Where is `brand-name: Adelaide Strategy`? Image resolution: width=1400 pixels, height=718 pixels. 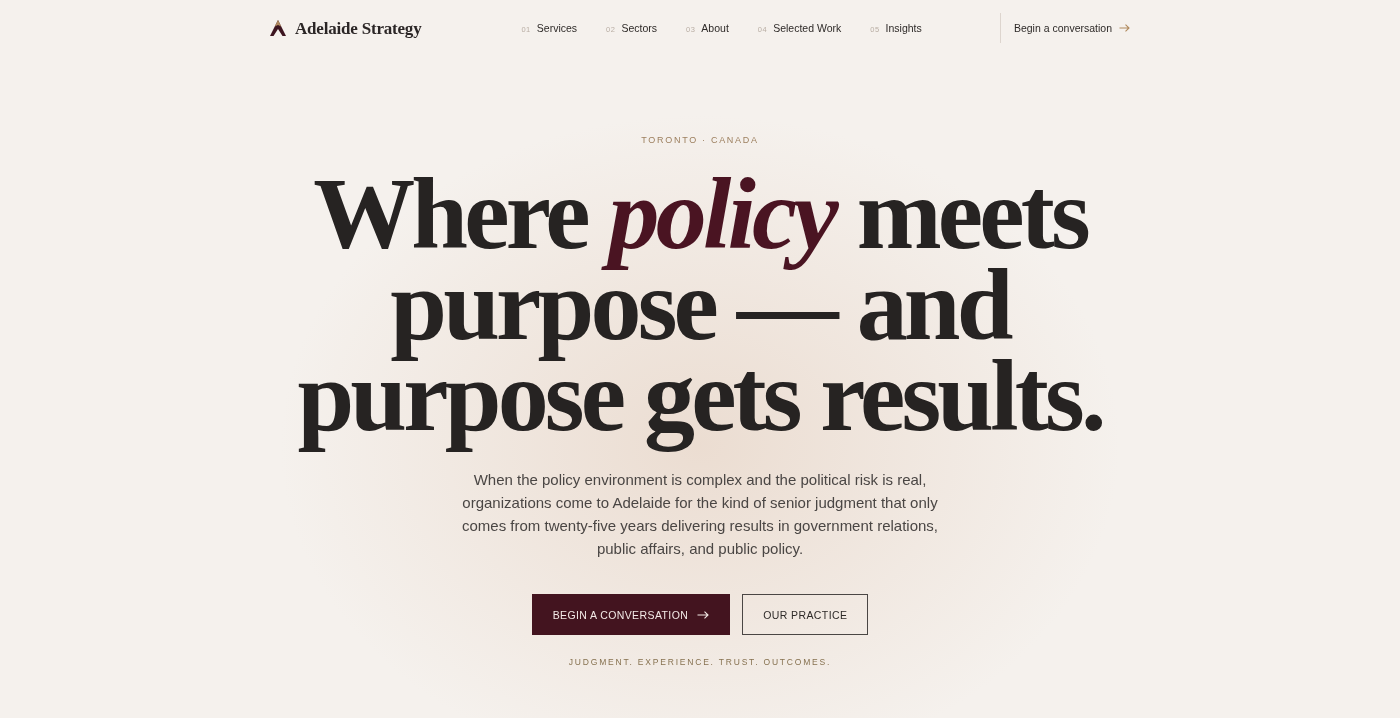 brand-name: Adelaide Strategy is located at coordinates (358, 27).